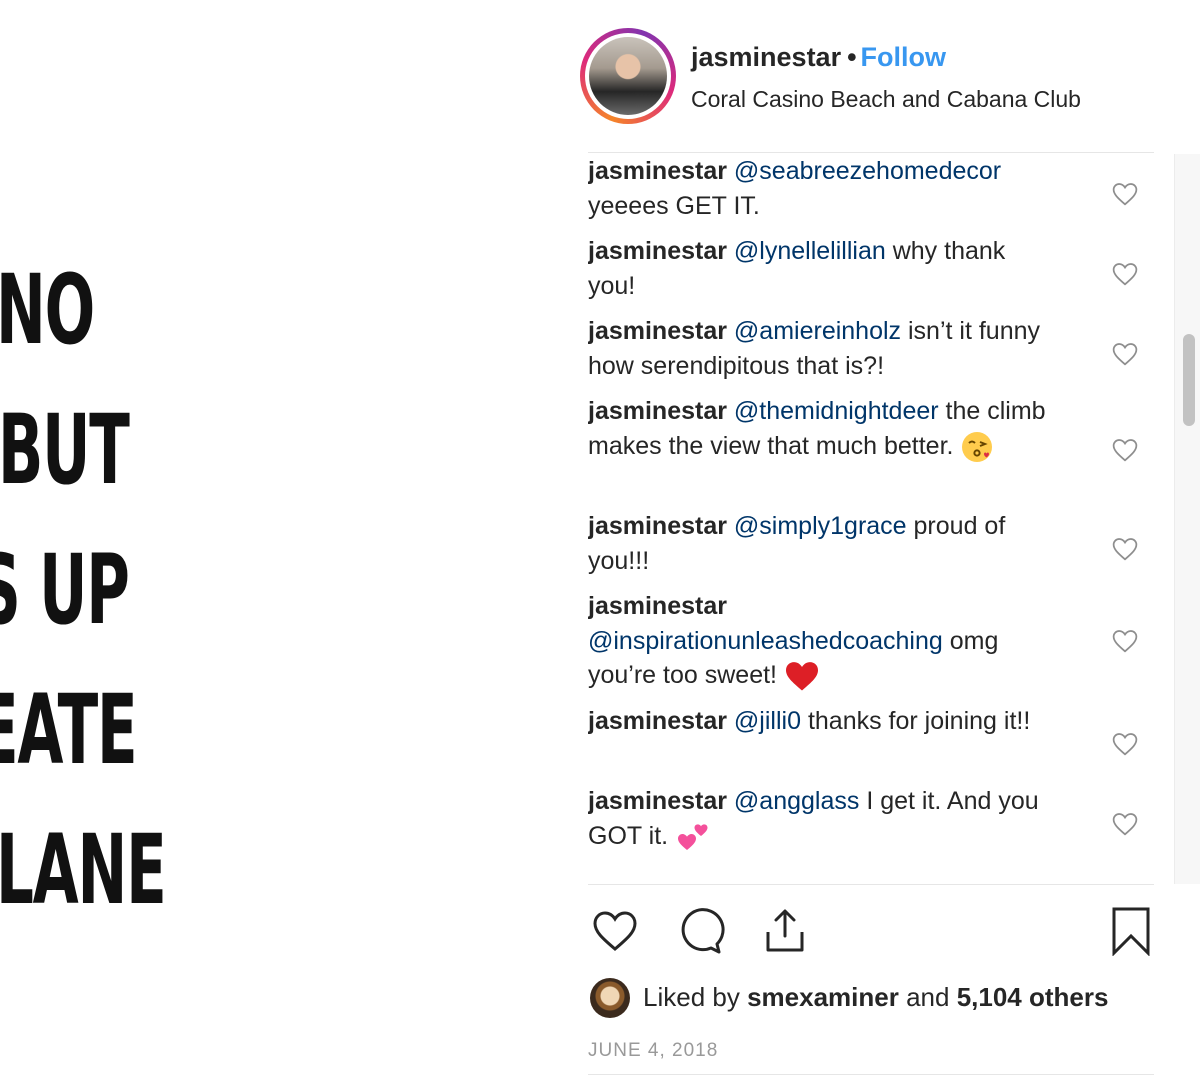 This screenshot has width=1200, height=1076. Describe the element at coordinates (871, 152) in the screenshot. I see `header-divider` at that location.